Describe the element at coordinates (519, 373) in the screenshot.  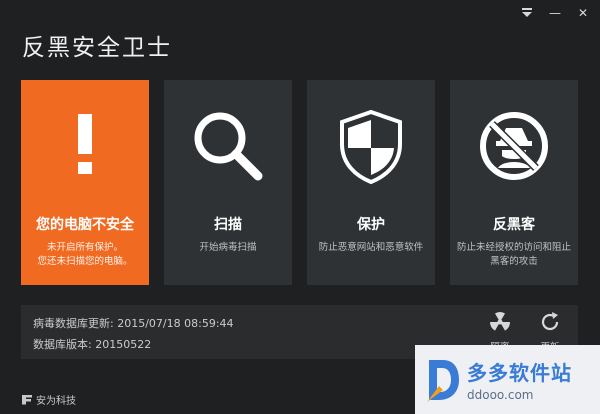
I see `watermark-name: 多多软件站` at that location.